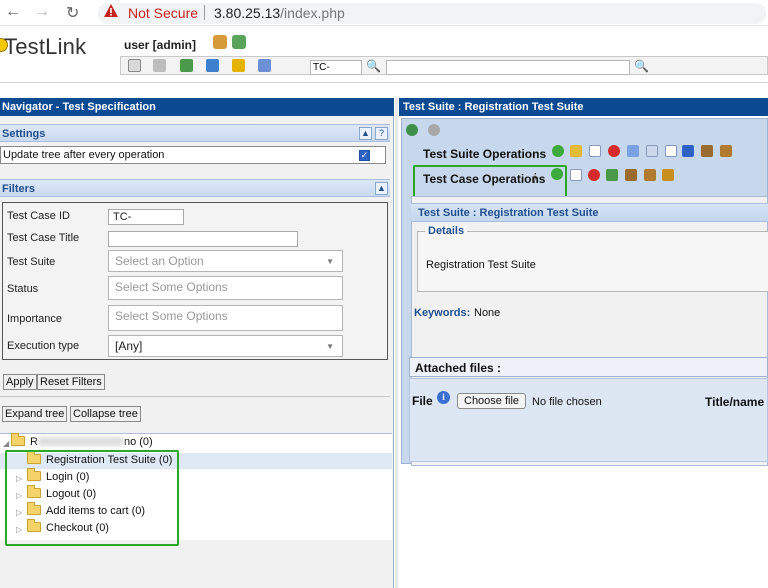 This screenshot has height=588, width=768. Describe the element at coordinates (239, 42) in the screenshot. I see `logout-icon` at that location.